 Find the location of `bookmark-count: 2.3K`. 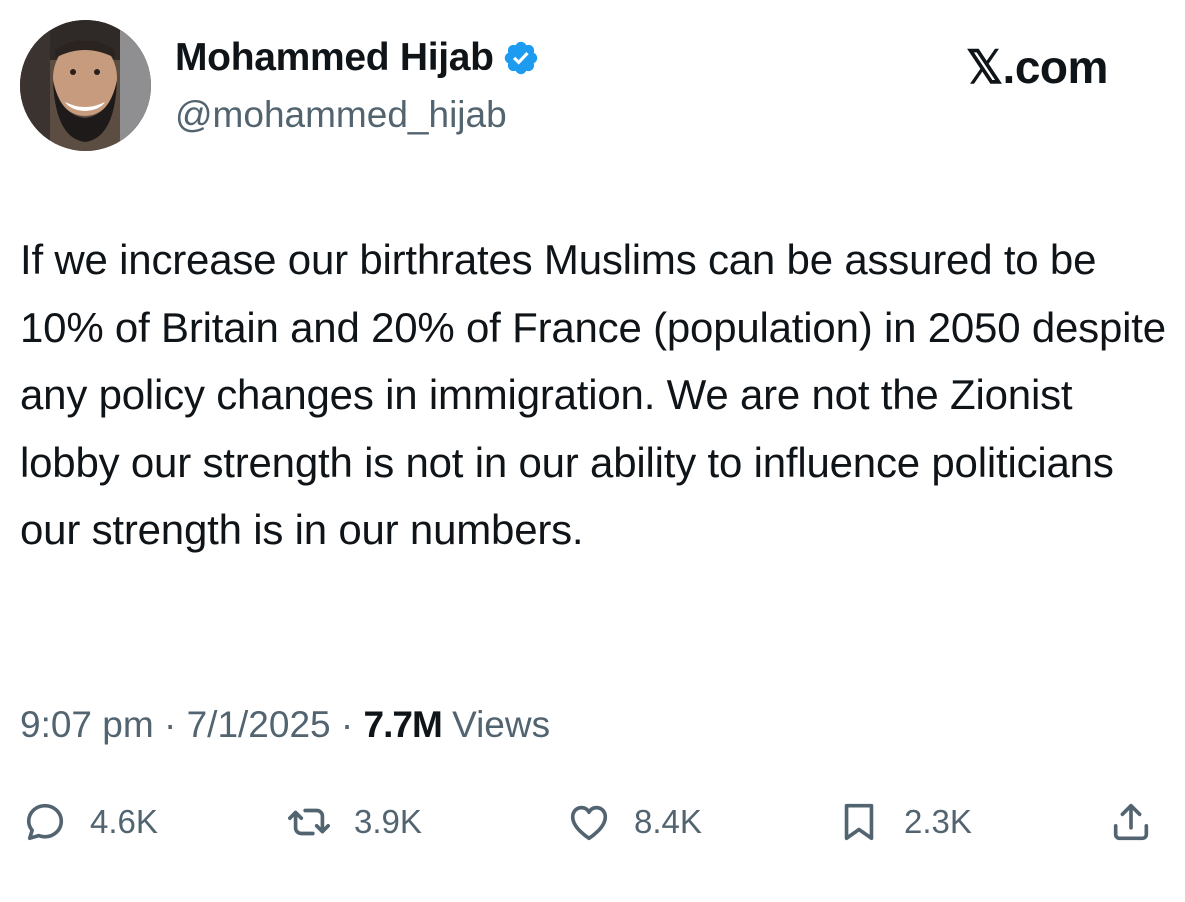

bookmark-count: 2.3K is located at coordinates (938, 821).